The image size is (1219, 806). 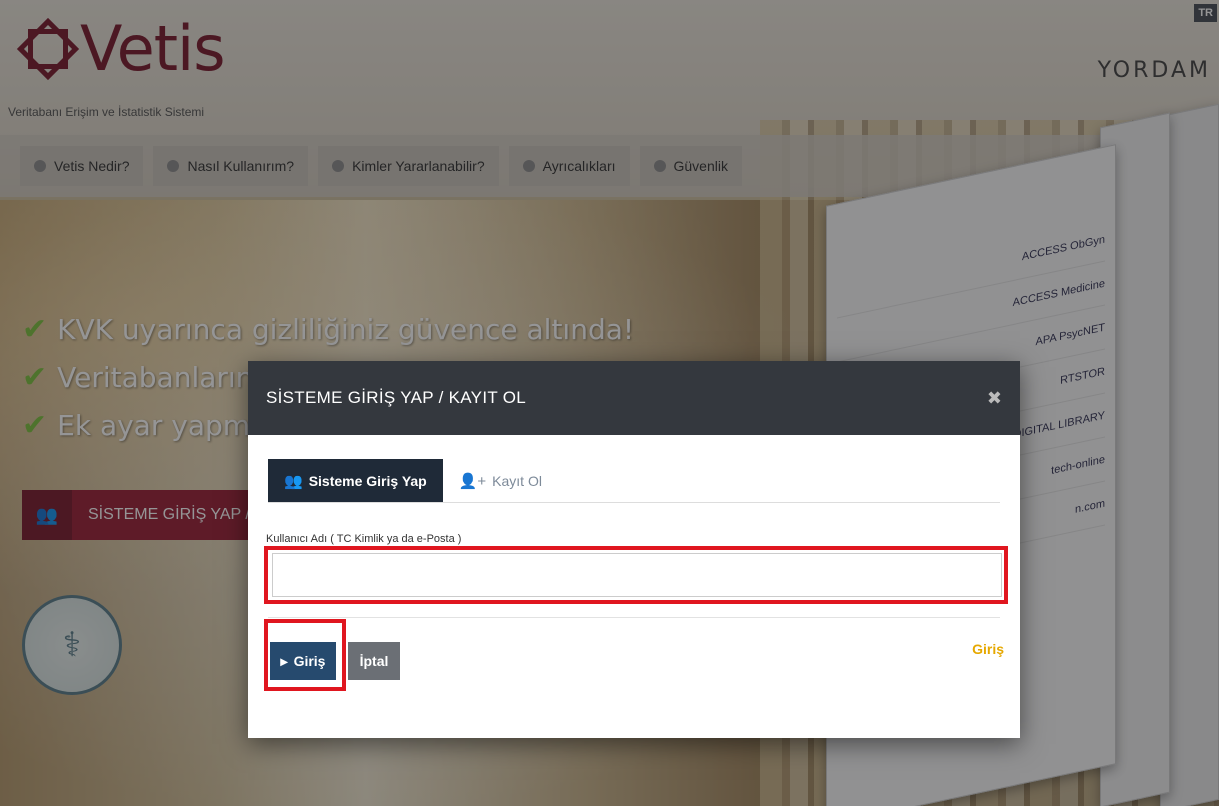 What do you see at coordinates (396, 397) in the screenshot?
I see `modal-title: SİSTEME GİRİŞ YAP / KAYIT OL` at bounding box center [396, 397].